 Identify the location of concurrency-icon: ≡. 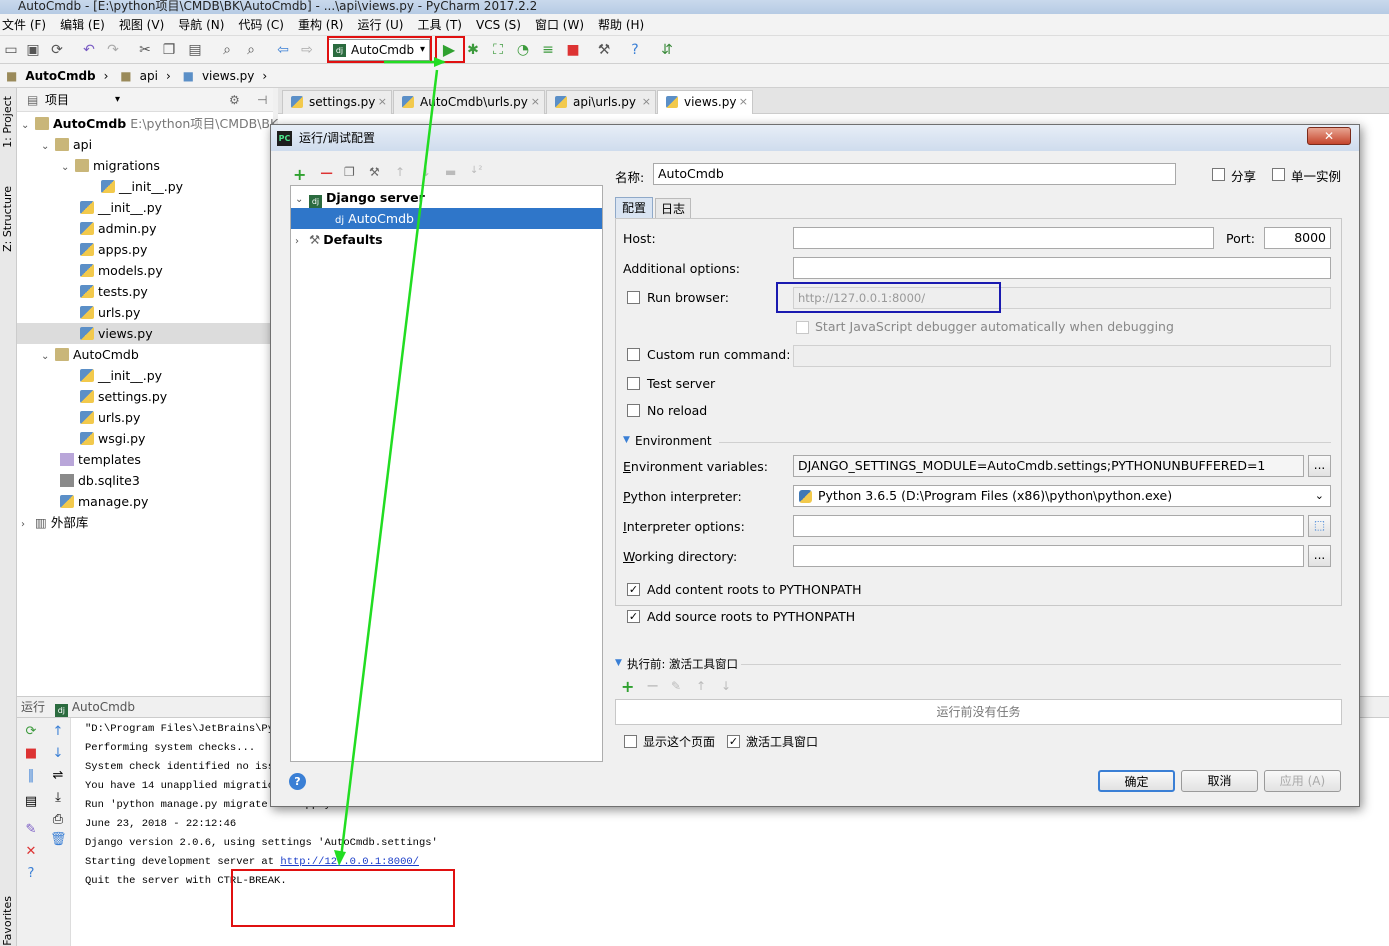
(548, 50).